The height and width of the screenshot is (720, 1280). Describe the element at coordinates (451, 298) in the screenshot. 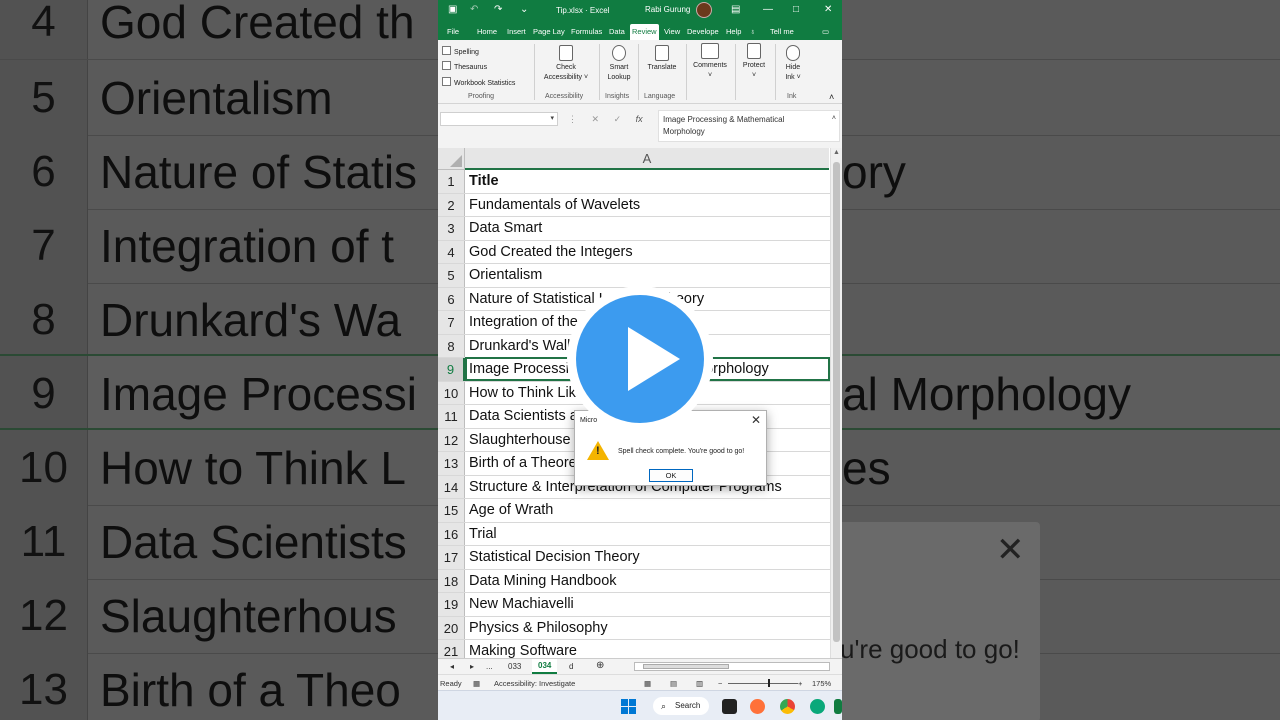

I see `row-header: 6` at that location.